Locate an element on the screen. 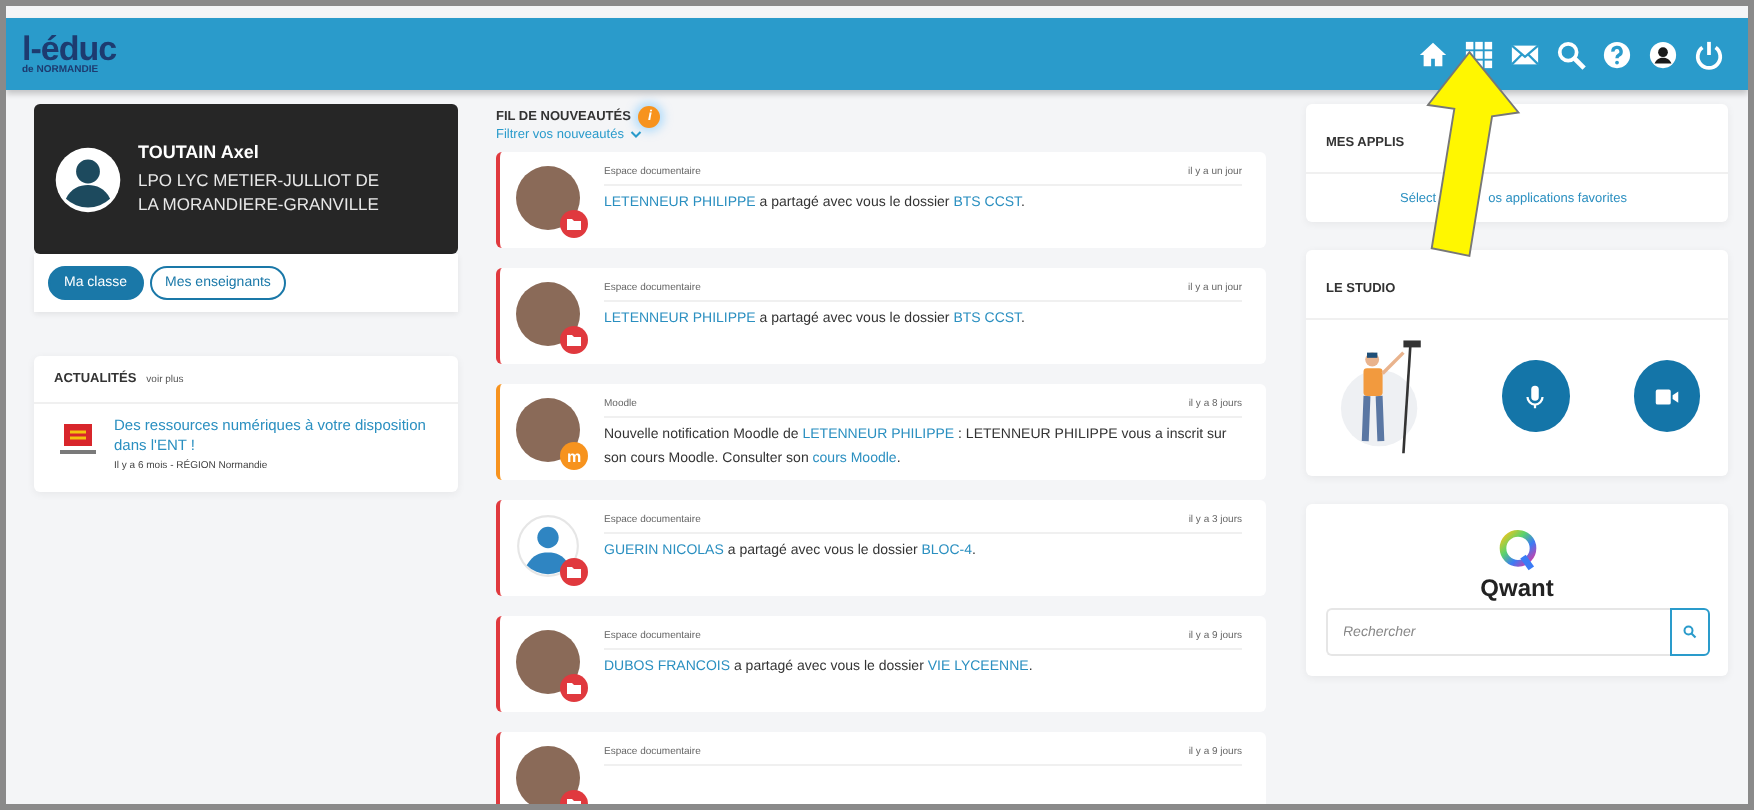 The width and height of the screenshot is (1754, 810). search-button is located at coordinates (1689, 632).